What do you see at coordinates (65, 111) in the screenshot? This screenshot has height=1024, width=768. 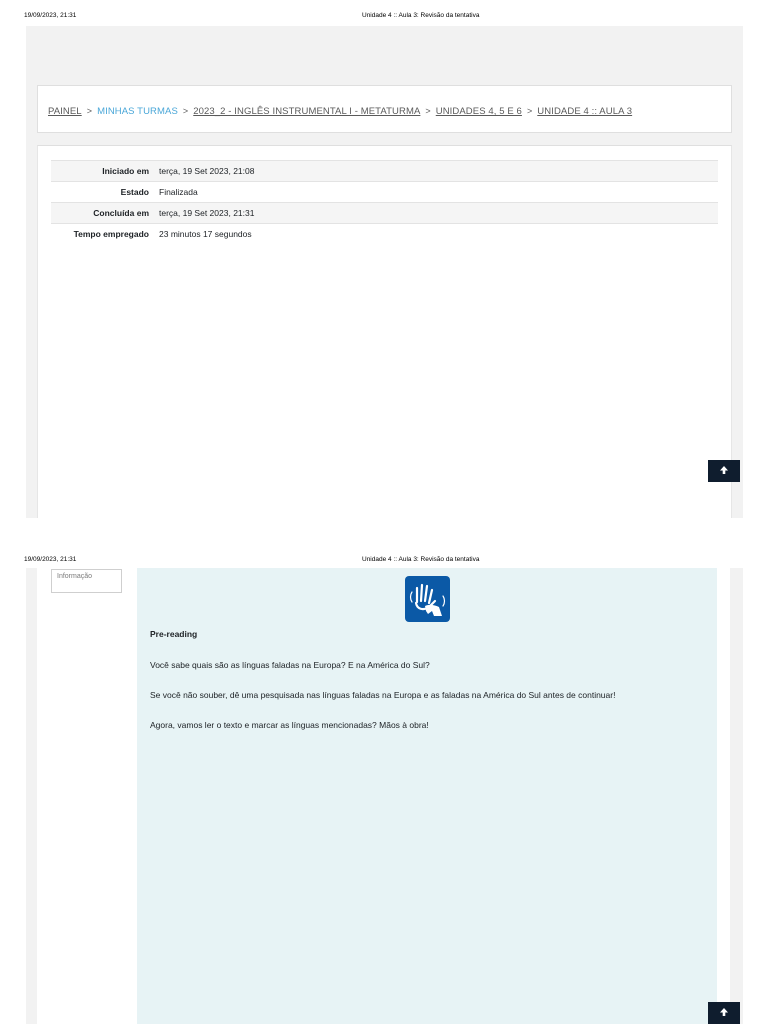 I see `breadcrumb-item-painel: PAINEL` at bounding box center [65, 111].